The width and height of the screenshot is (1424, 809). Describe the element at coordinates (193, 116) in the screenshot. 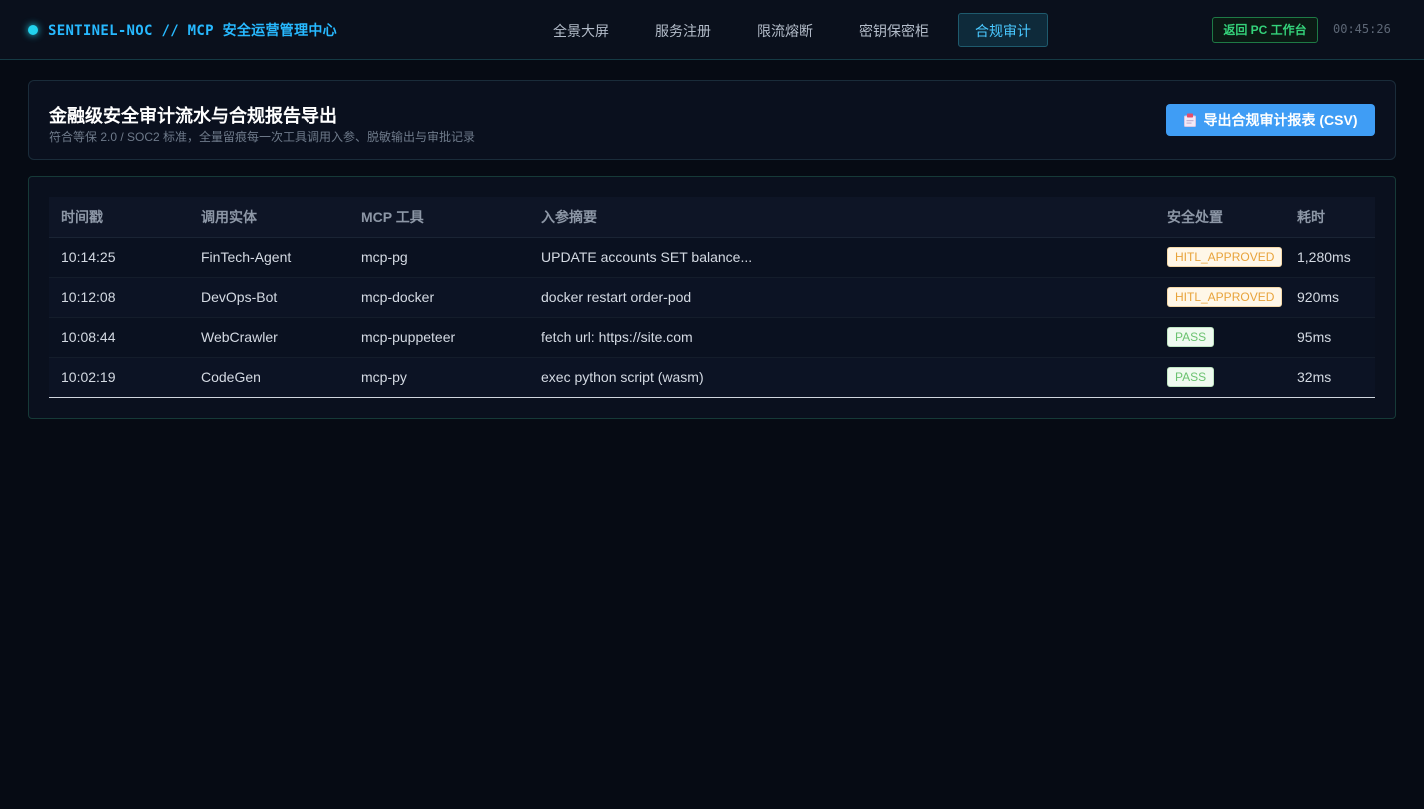

I see `page-title: 金融级安全审计流水与合规报告导出` at that location.